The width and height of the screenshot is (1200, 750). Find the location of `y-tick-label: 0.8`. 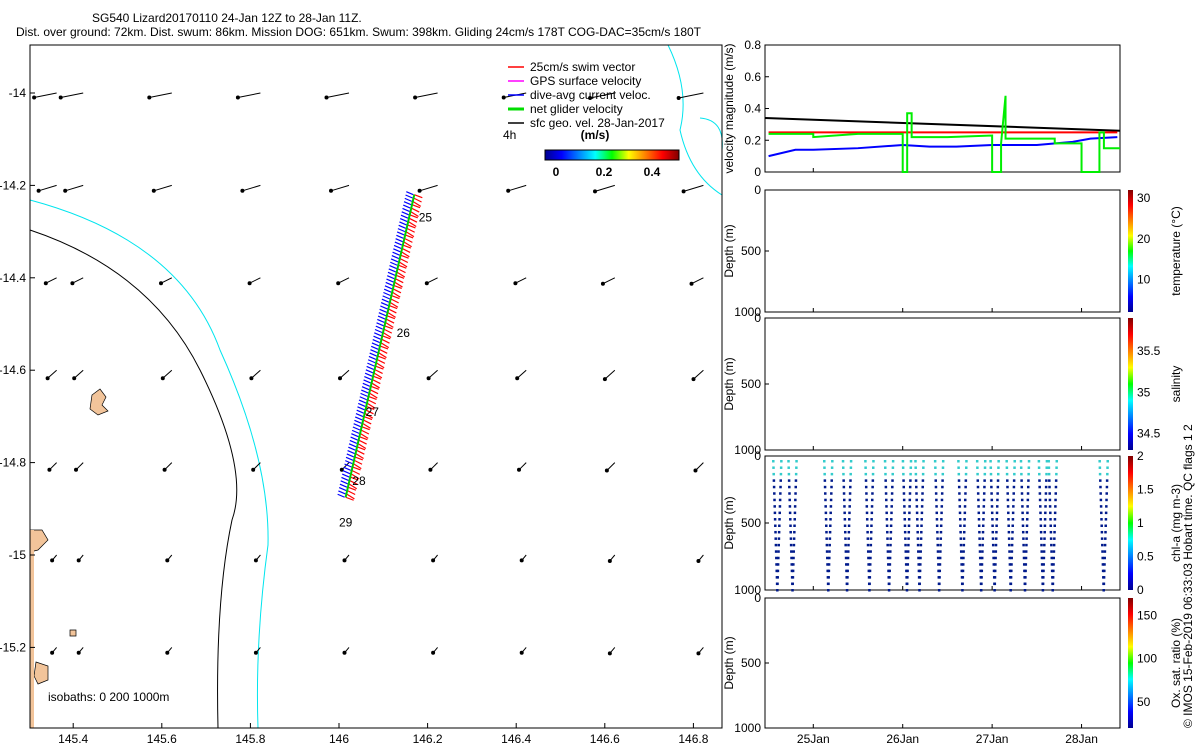

y-tick-label: 0.8 is located at coordinates (752, 45).